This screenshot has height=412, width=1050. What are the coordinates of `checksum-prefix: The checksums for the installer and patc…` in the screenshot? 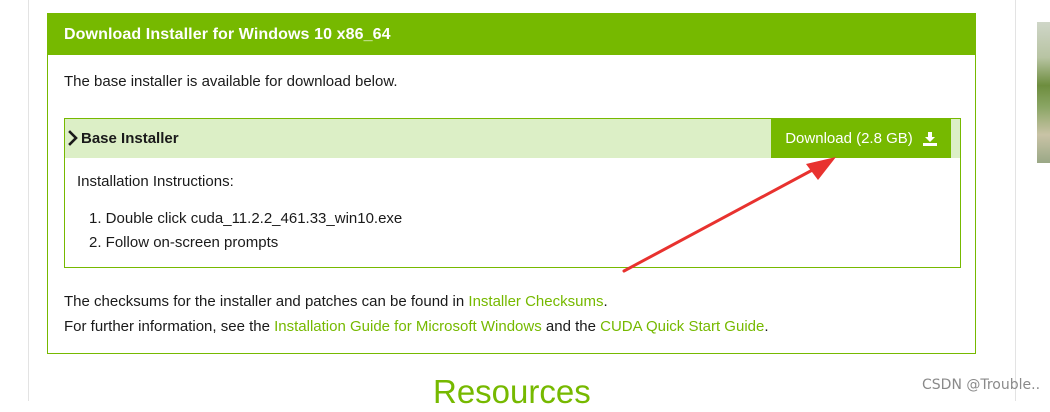 It's located at (266, 301).